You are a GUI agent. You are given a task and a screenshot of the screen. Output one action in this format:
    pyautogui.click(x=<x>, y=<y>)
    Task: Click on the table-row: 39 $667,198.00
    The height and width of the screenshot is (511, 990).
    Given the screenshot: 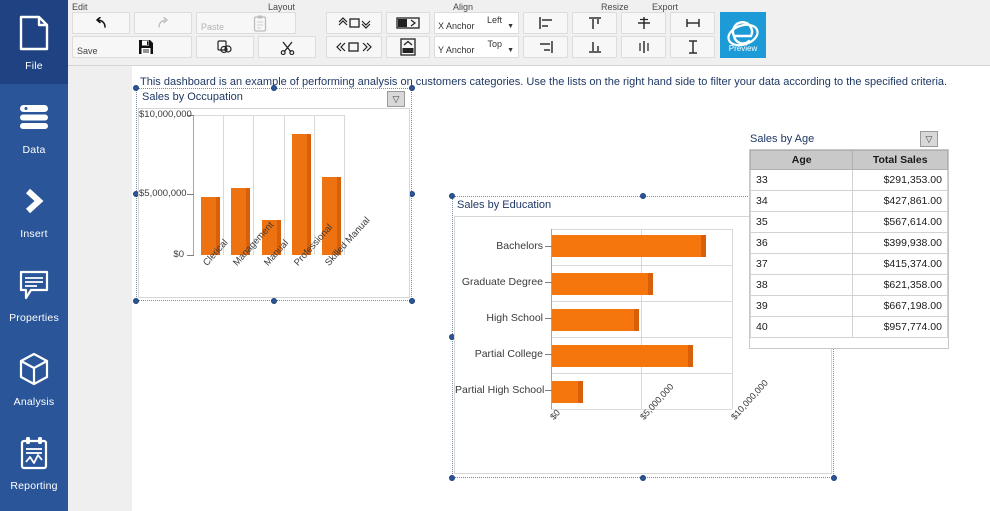 What is the action you would take?
    pyautogui.click(x=849, y=306)
    